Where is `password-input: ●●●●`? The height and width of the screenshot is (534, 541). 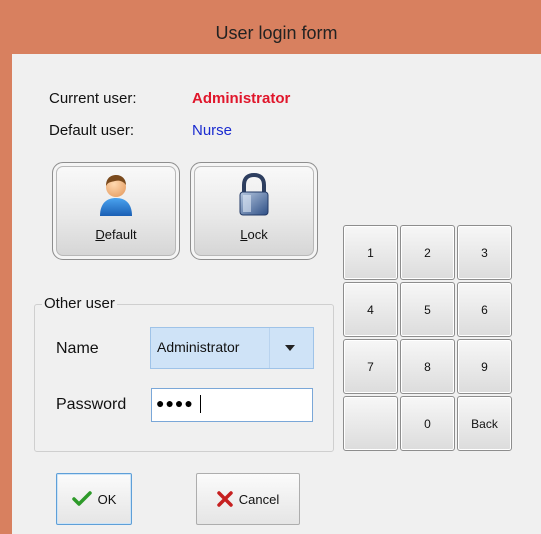
password-input: ●●●● is located at coordinates (232, 405).